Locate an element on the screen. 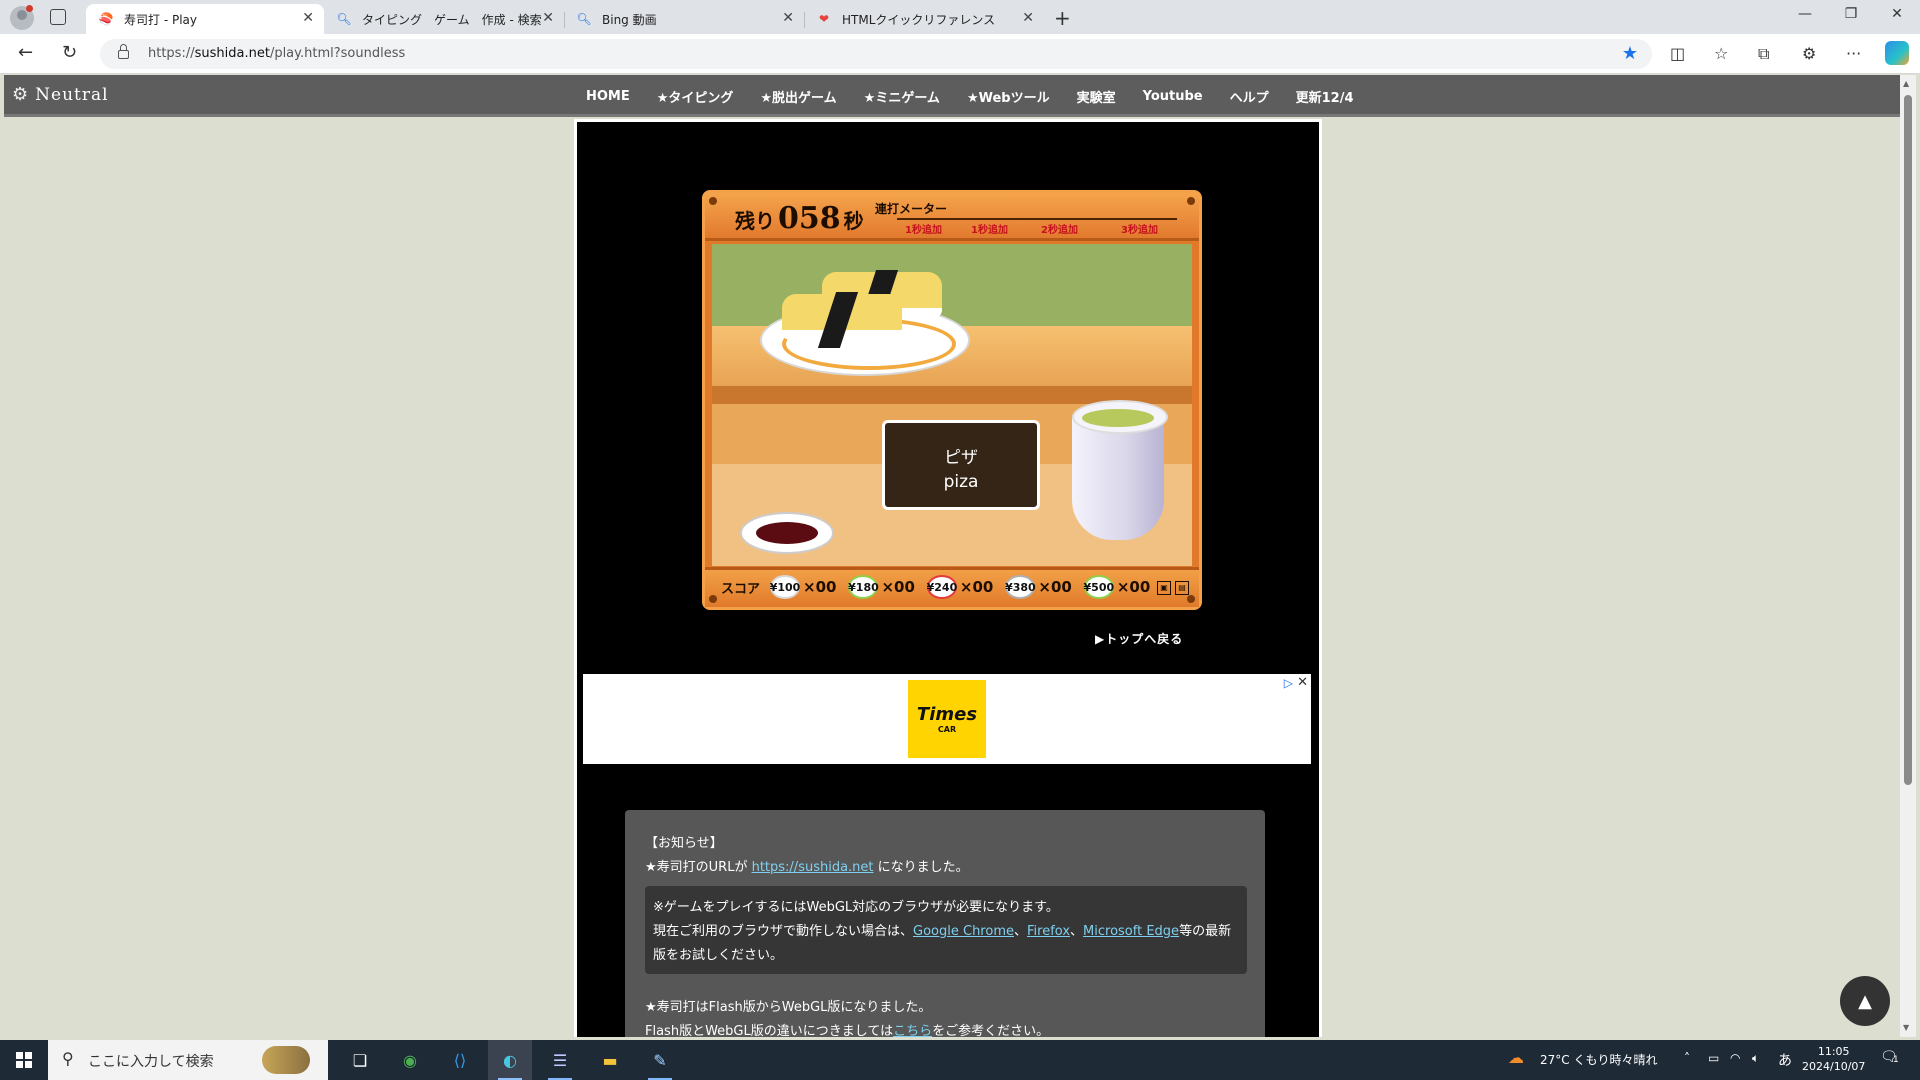  lock-icon is located at coordinates (123, 51).